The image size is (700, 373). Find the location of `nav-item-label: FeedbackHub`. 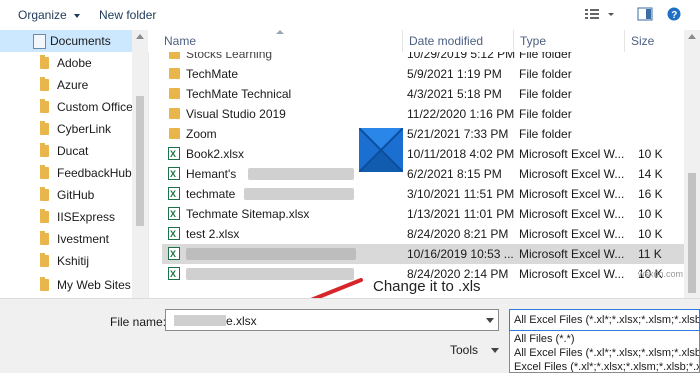

nav-item-label: FeedbackHub is located at coordinates (94, 173).